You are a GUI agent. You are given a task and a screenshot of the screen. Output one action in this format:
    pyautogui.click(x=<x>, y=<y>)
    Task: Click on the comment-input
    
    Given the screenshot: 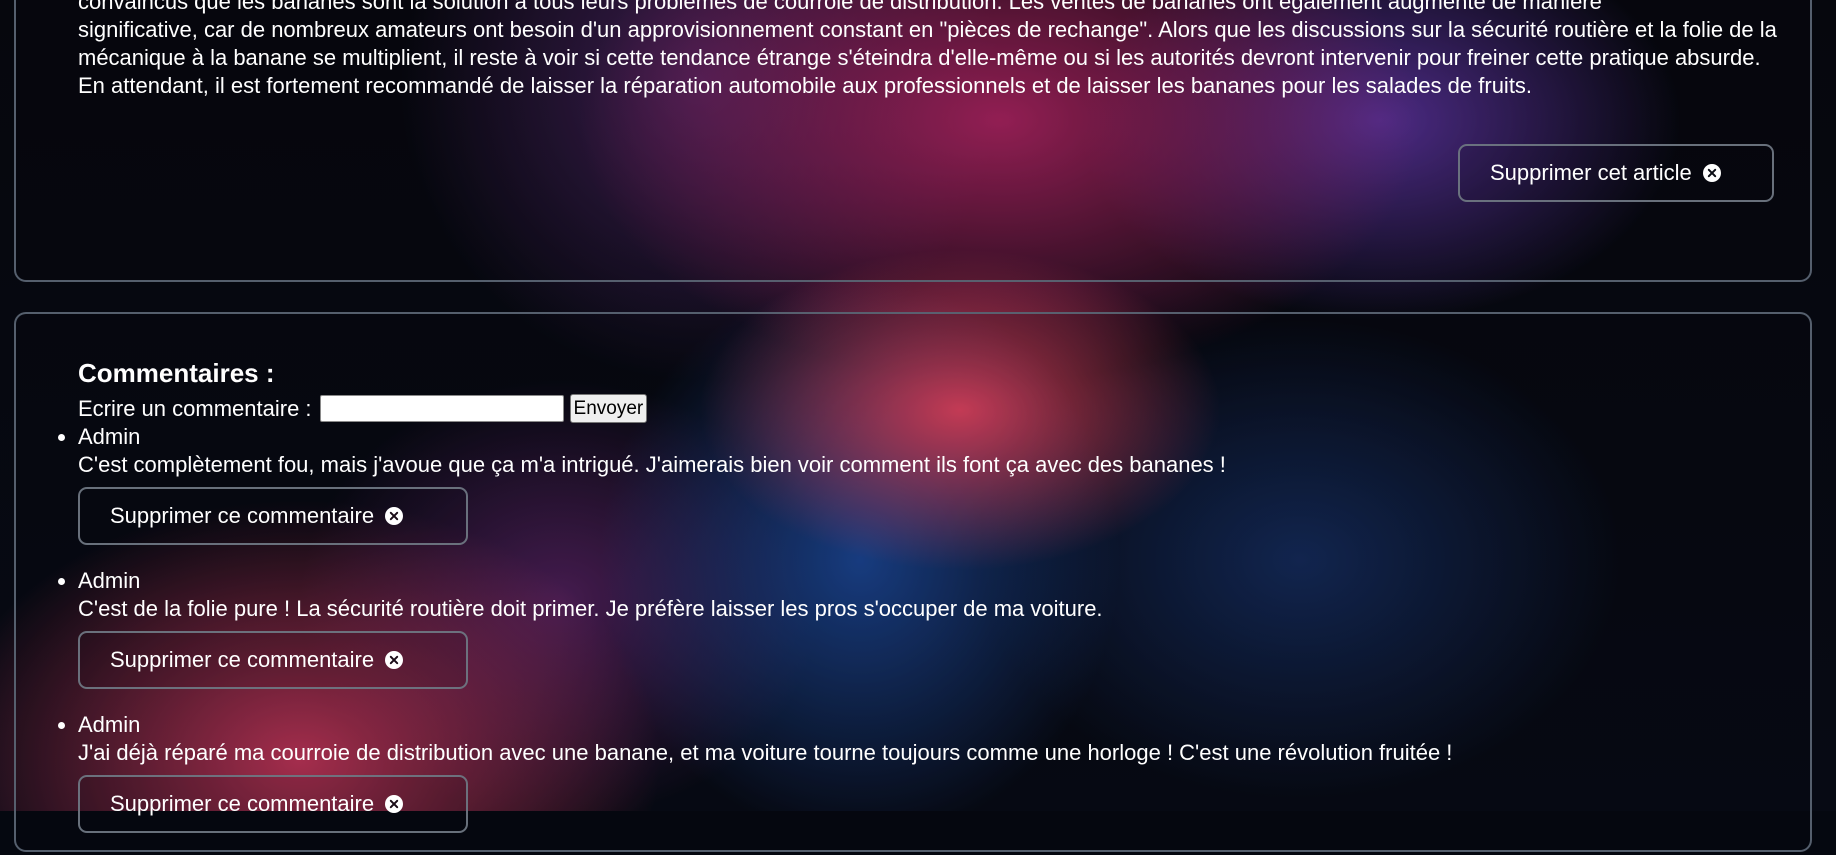 What is the action you would take?
    pyautogui.click(x=441, y=408)
    